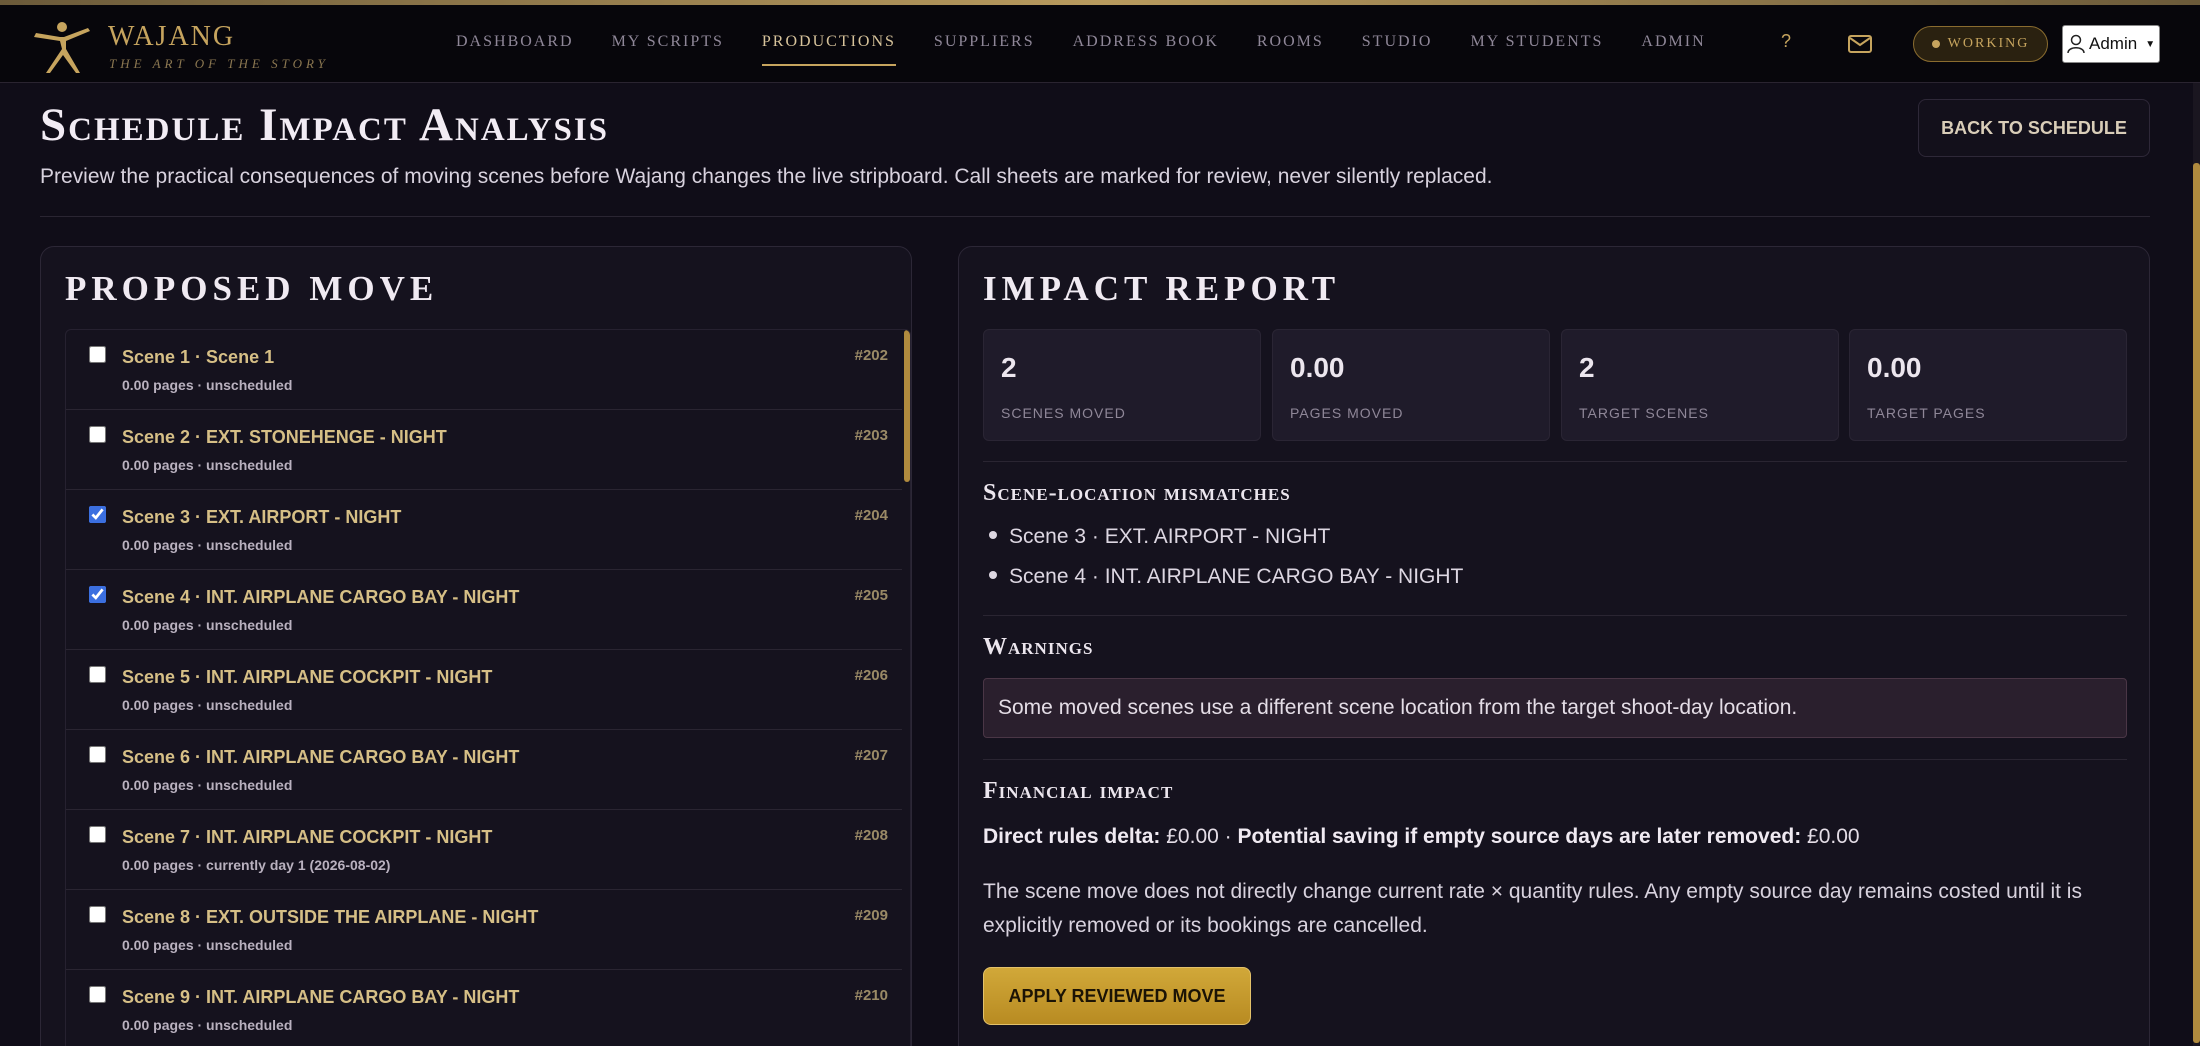 This screenshot has height=1046, width=2200. Describe the element at coordinates (871, 915) in the screenshot. I see `scene-number: #209` at that location.